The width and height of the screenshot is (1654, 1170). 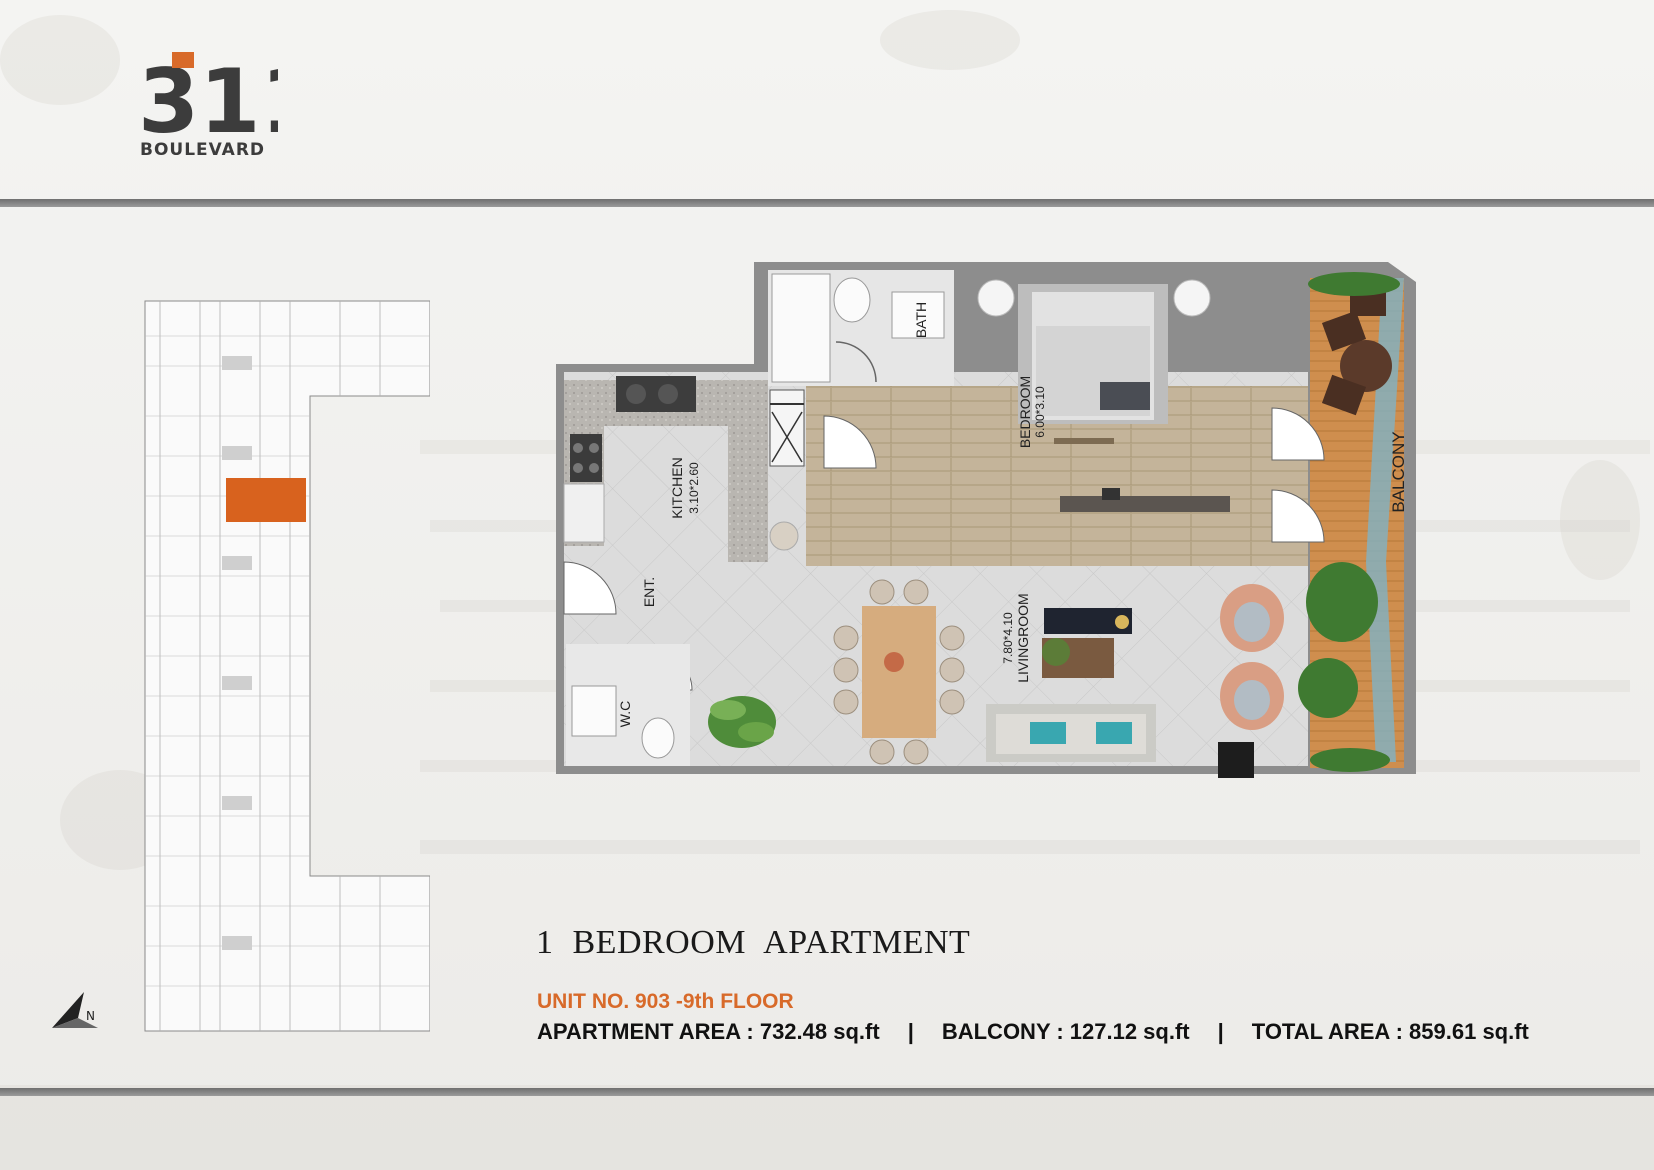 What do you see at coordinates (1040, 412) in the screenshot?
I see `bedroom-size: 6.00*3.10` at bounding box center [1040, 412].